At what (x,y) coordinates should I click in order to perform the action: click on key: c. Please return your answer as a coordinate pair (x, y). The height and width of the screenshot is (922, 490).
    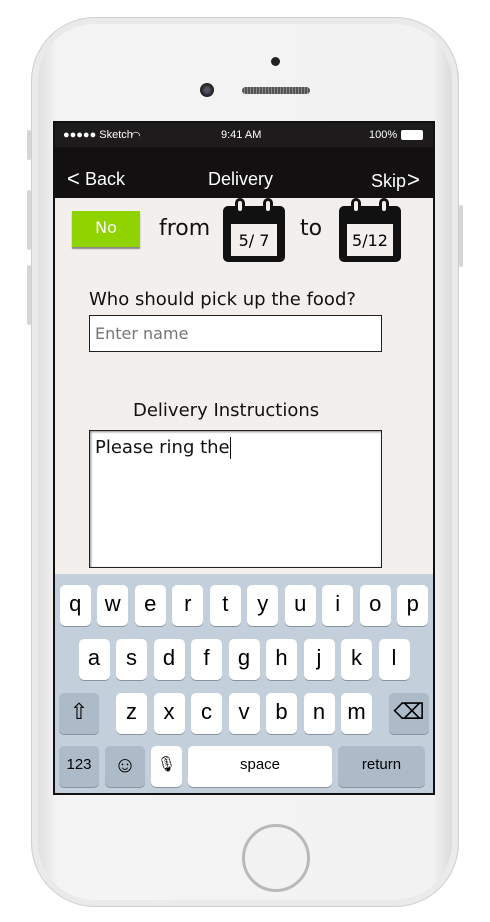
    Looking at the image, I should click on (206, 713).